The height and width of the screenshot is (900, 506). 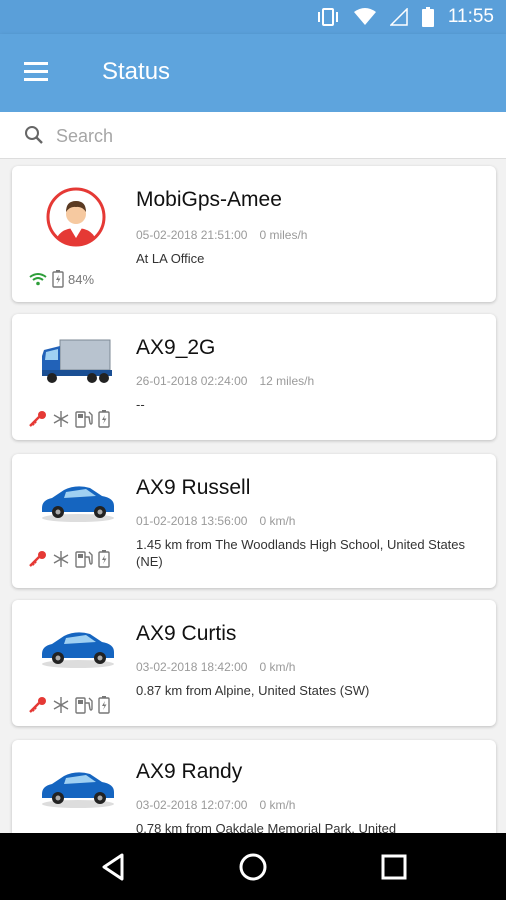 What do you see at coordinates (427, 17) in the screenshot?
I see `battery-icon` at bounding box center [427, 17].